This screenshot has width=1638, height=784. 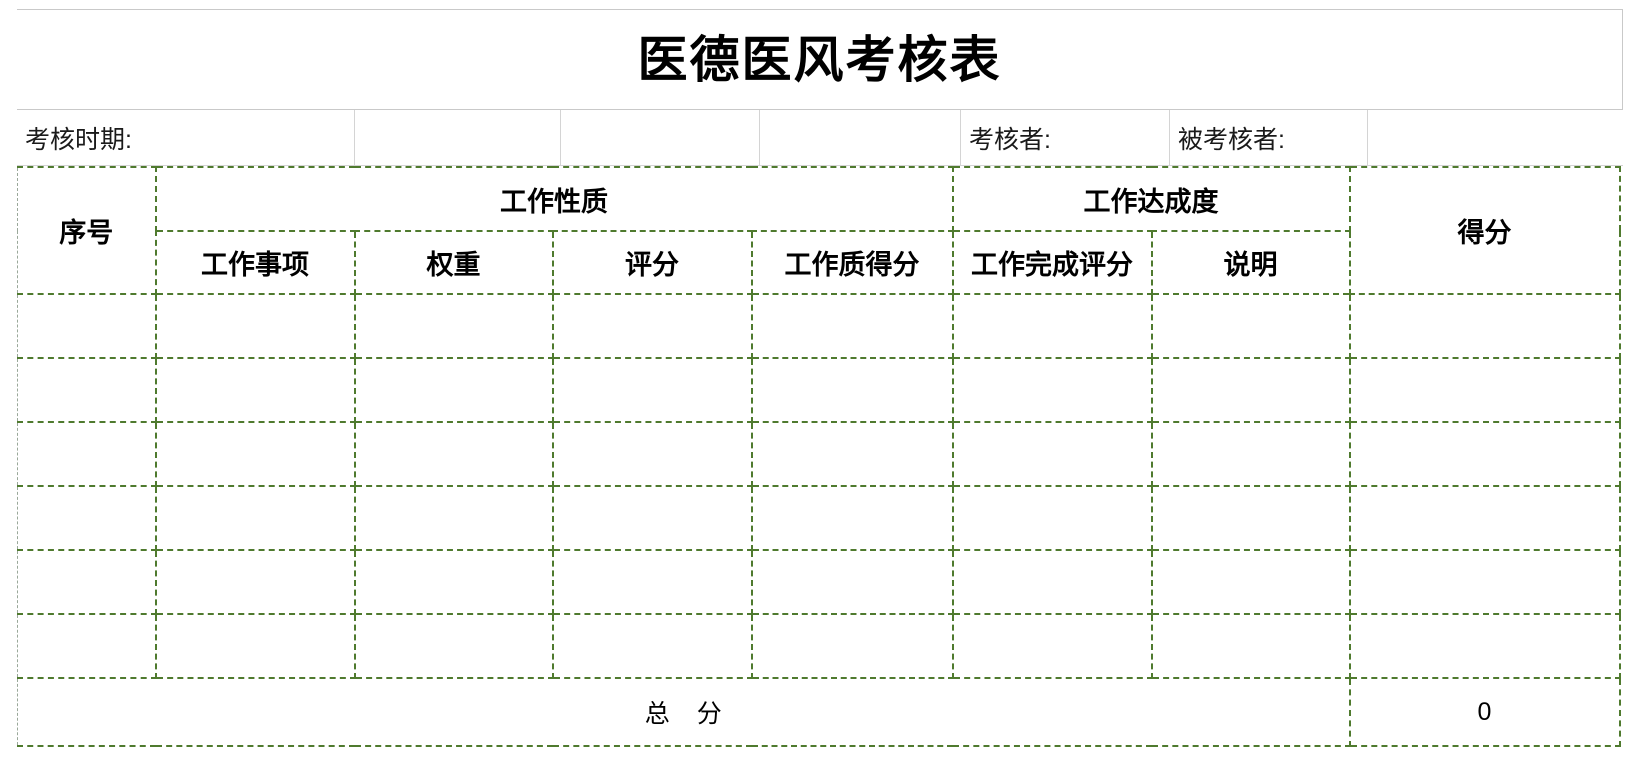 What do you see at coordinates (87, 230) in the screenshot?
I see `column-header-seq: 序号` at bounding box center [87, 230].